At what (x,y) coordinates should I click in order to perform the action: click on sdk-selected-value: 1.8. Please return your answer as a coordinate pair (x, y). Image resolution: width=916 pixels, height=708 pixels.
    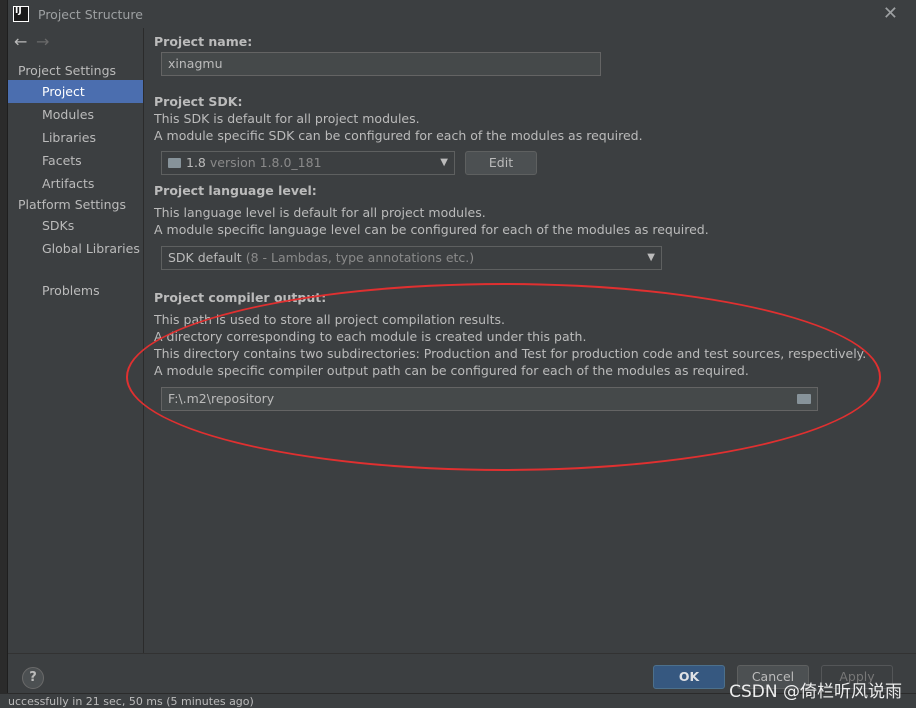
    Looking at the image, I should click on (196, 162).